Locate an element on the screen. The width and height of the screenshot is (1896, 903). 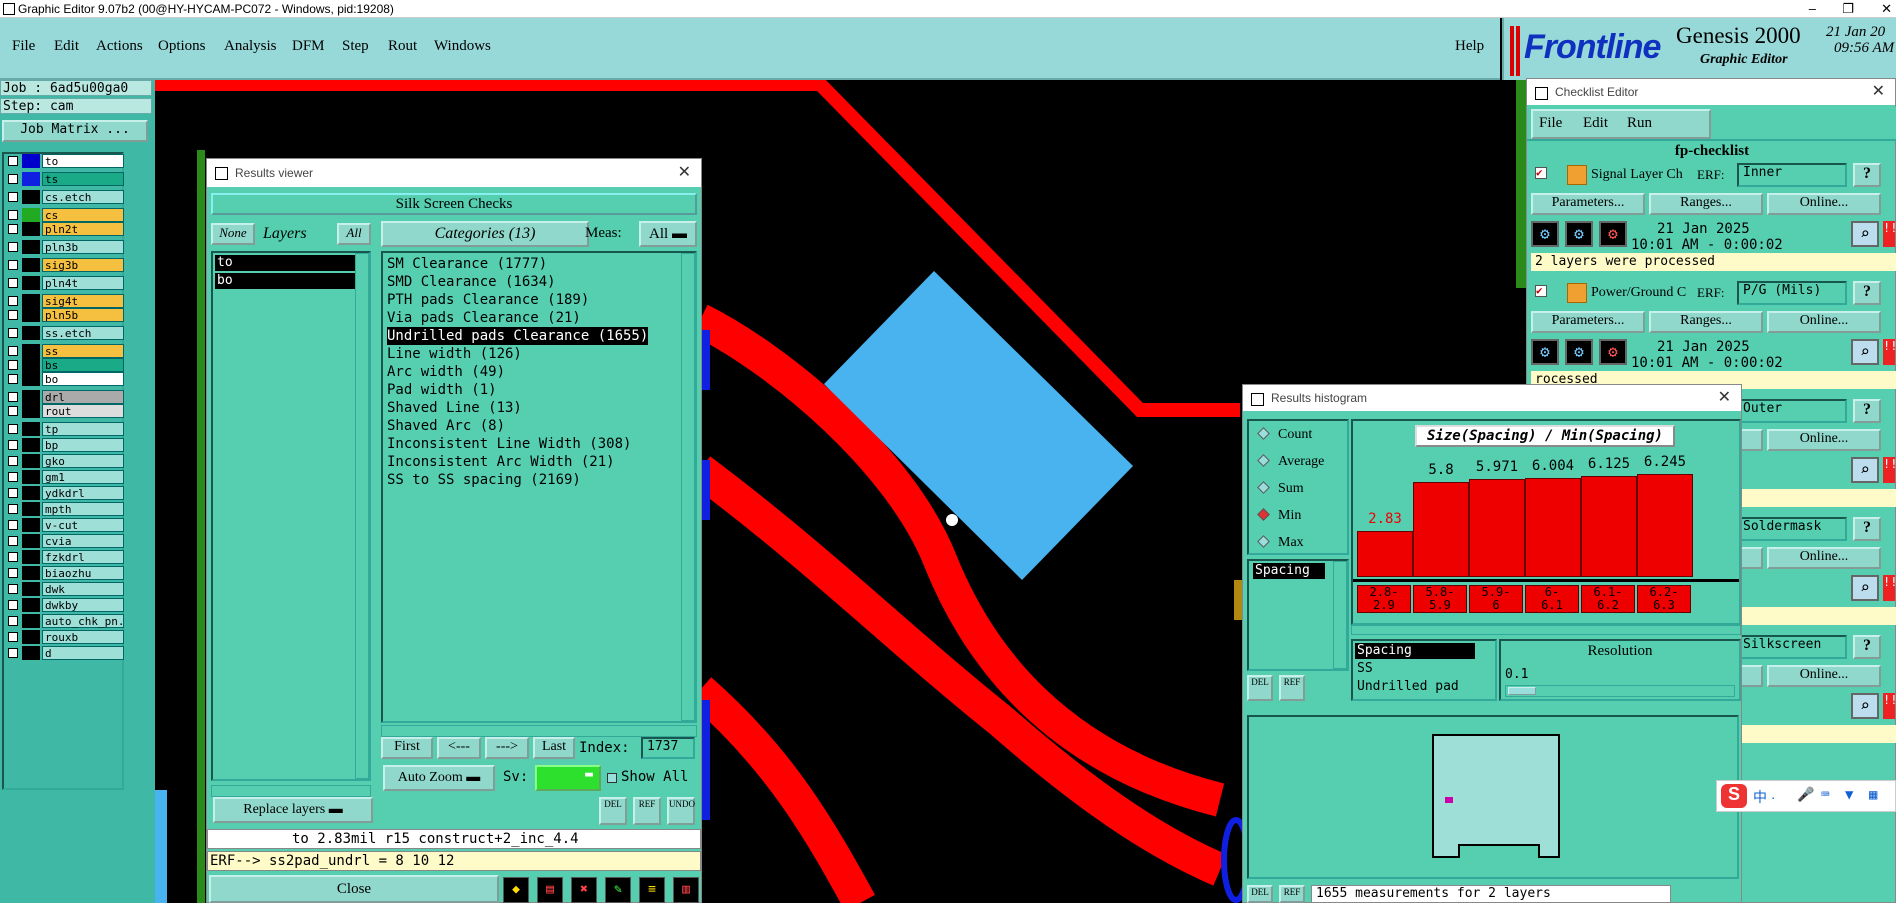
category-item: SS to SS spacing (2169) is located at coordinates (484, 480).